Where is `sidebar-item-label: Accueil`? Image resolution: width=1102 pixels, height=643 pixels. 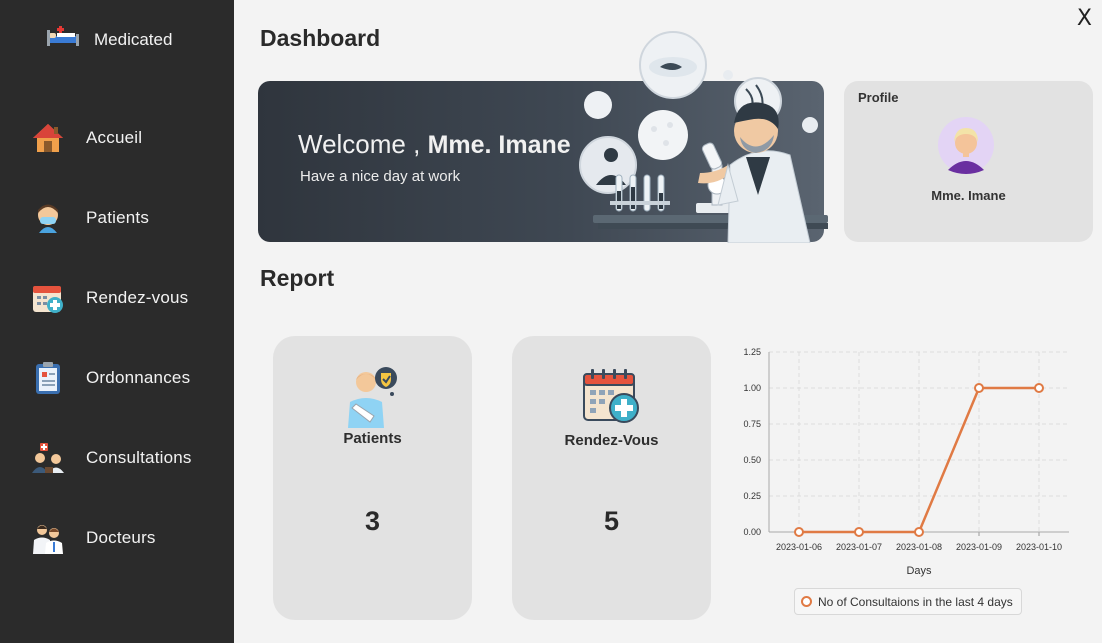 sidebar-item-label: Accueil is located at coordinates (114, 137).